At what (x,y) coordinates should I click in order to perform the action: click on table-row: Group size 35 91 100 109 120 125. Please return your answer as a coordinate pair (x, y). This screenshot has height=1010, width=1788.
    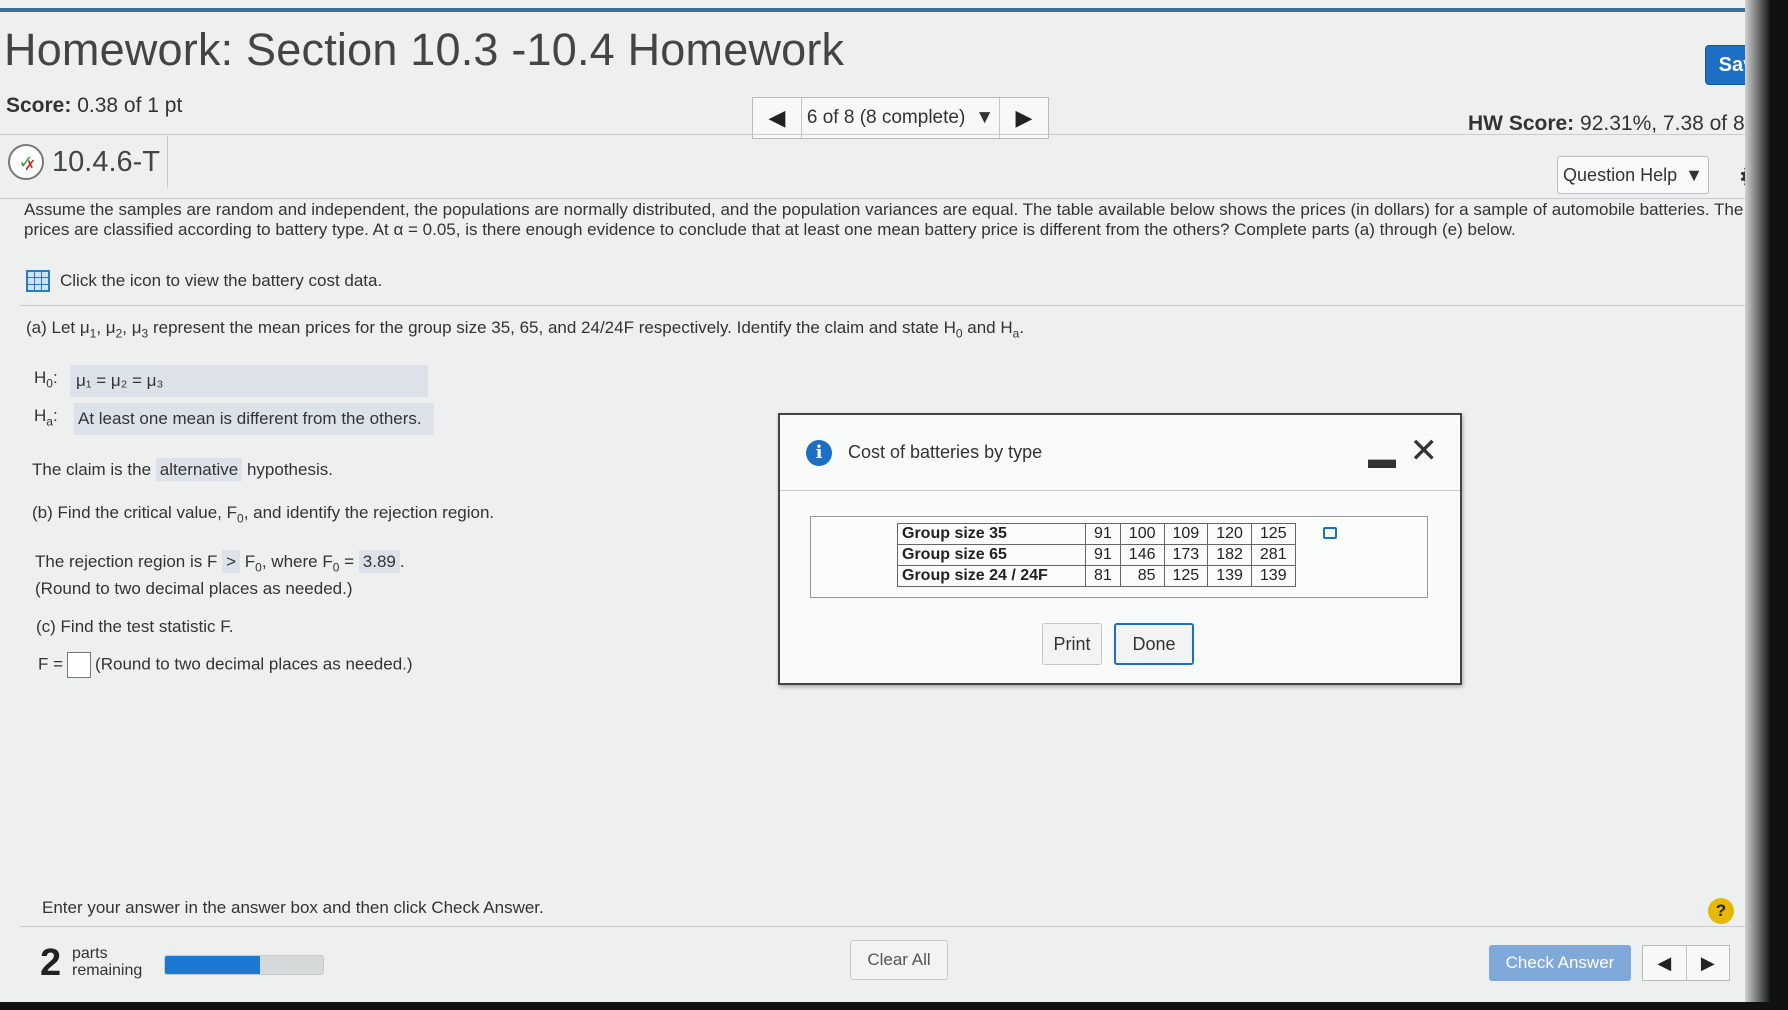
    Looking at the image, I should click on (1096, 534).